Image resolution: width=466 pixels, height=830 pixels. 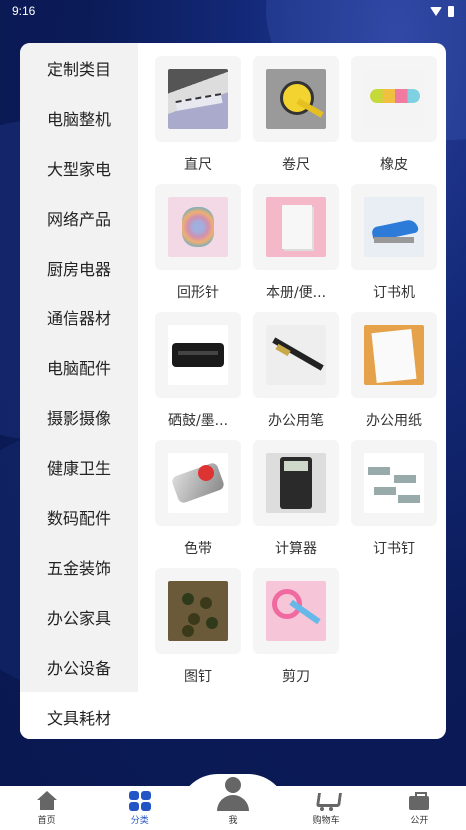 I want to click on sidebar-item-custom: 定制类目, so click(x=79, y=68).